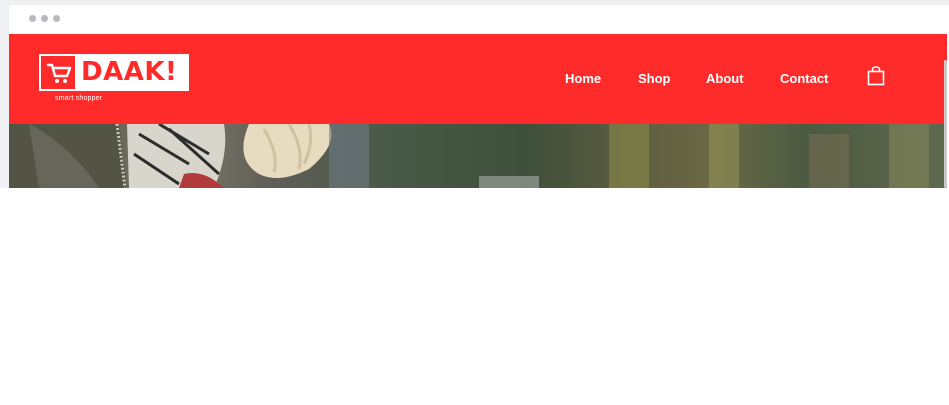 This screenshot has width=949, height=405. Describe the element at coordinates (945, 124) in the screenshot. I see `scrollbar` at that location.